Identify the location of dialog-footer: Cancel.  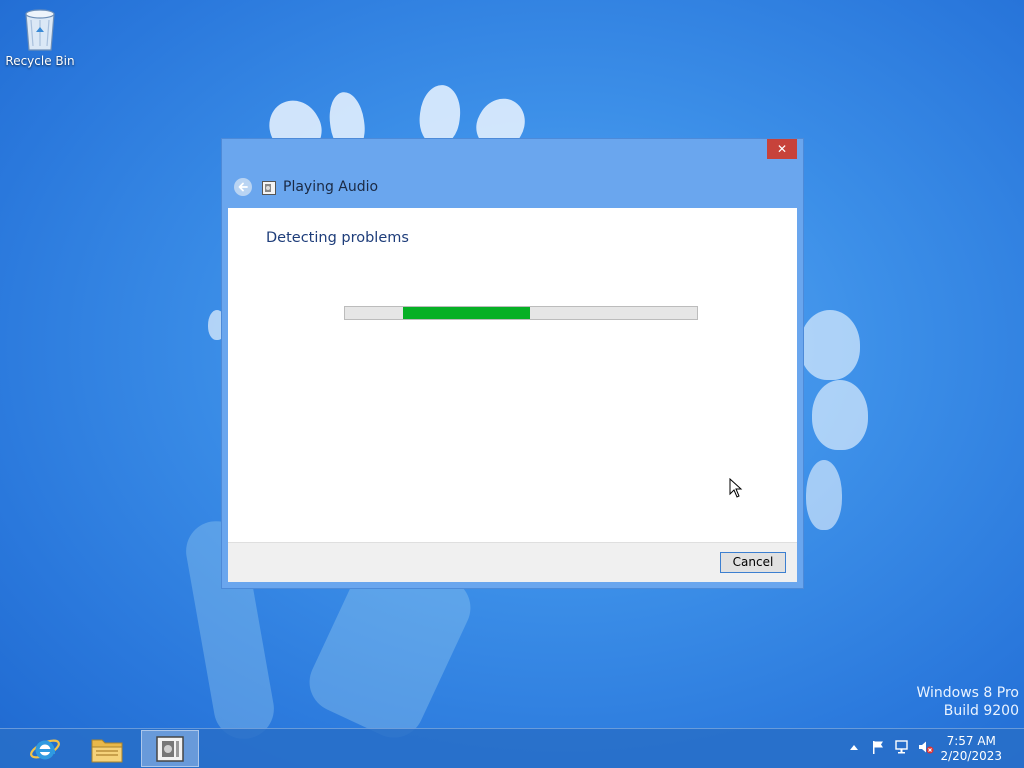
(512, 562).